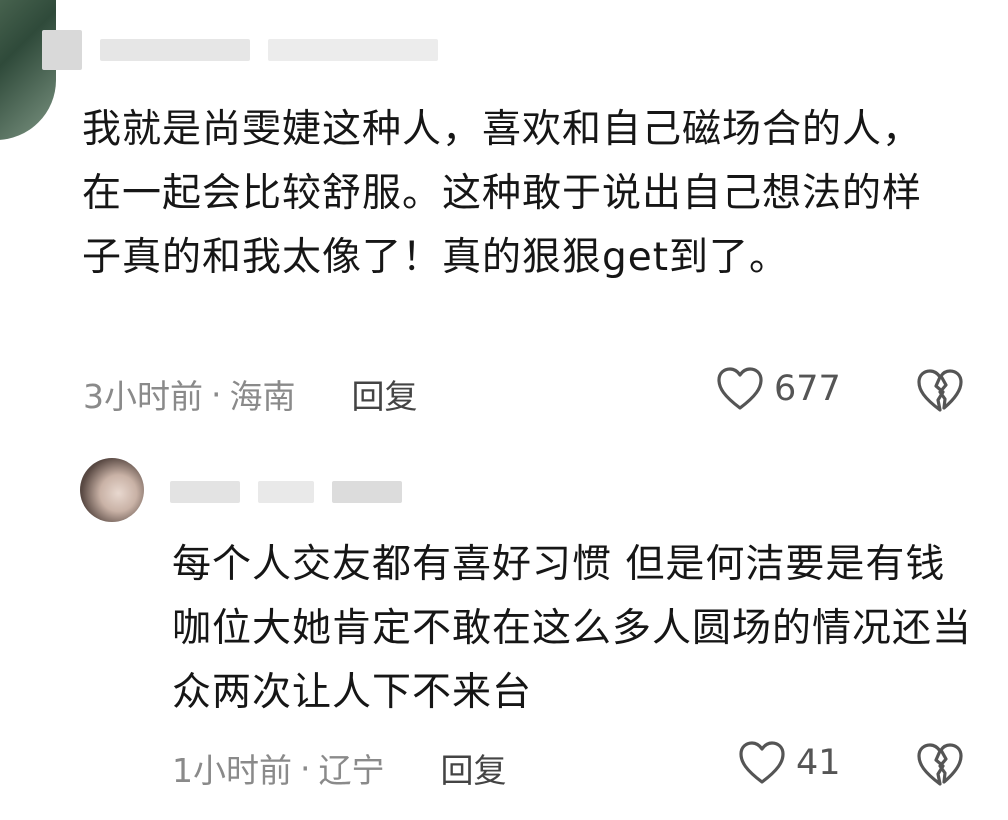  What do you see at coordinates (143, 396) in the screenshot?
I see `comment-time: 3小时前` at bounding box center [143, 396].